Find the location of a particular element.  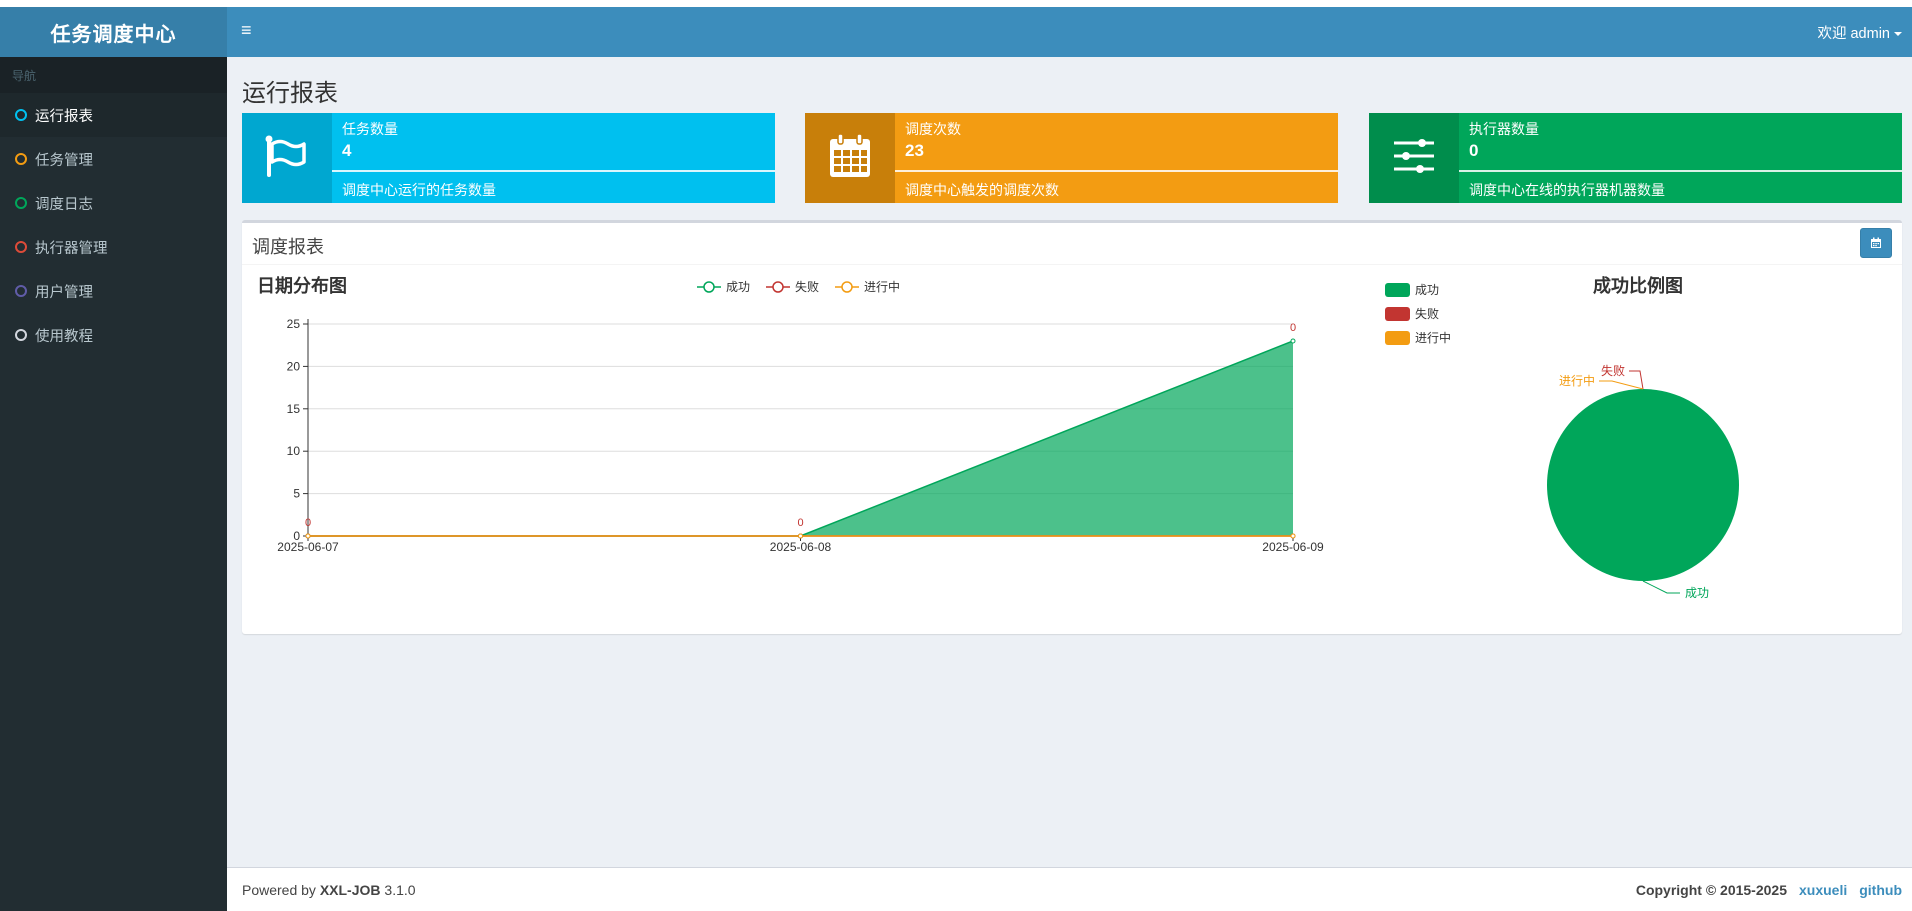

date-range-button is located at coordinates (1876, 243).